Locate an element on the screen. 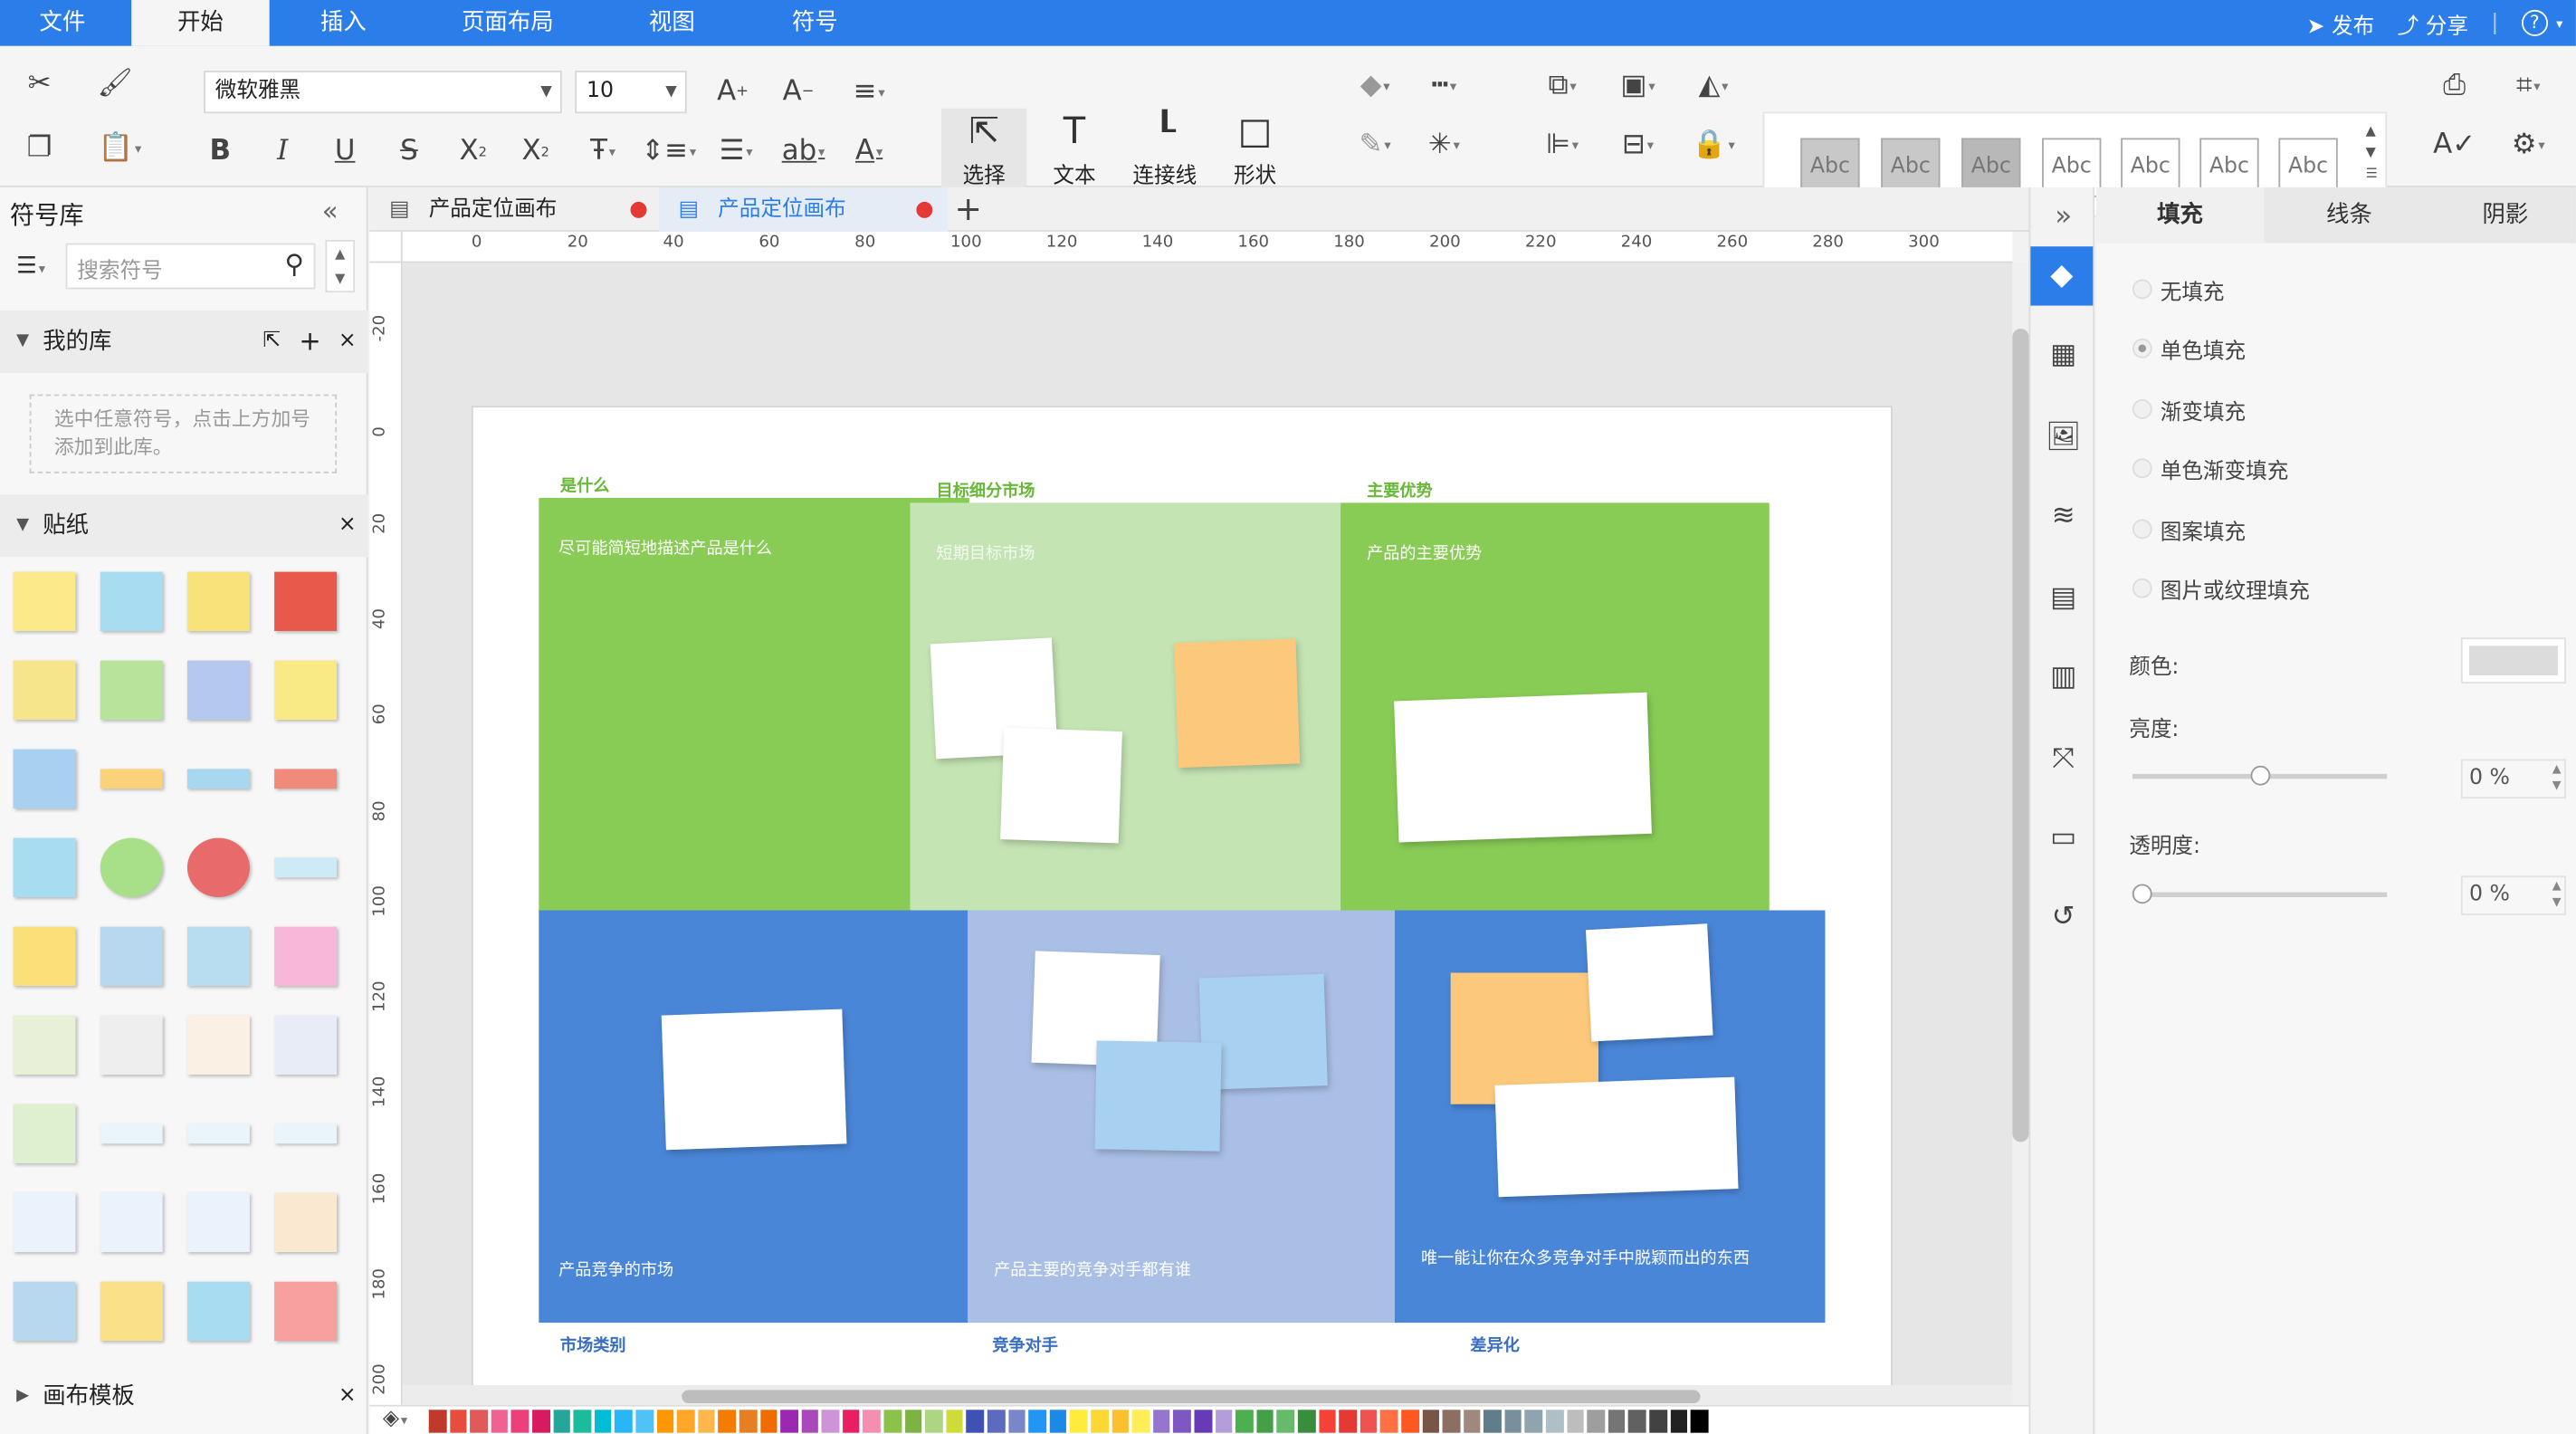 This screenshot has width=2576, height=1434. option-solid-fill: 单色填充 is located at coordinates (2189, 349).